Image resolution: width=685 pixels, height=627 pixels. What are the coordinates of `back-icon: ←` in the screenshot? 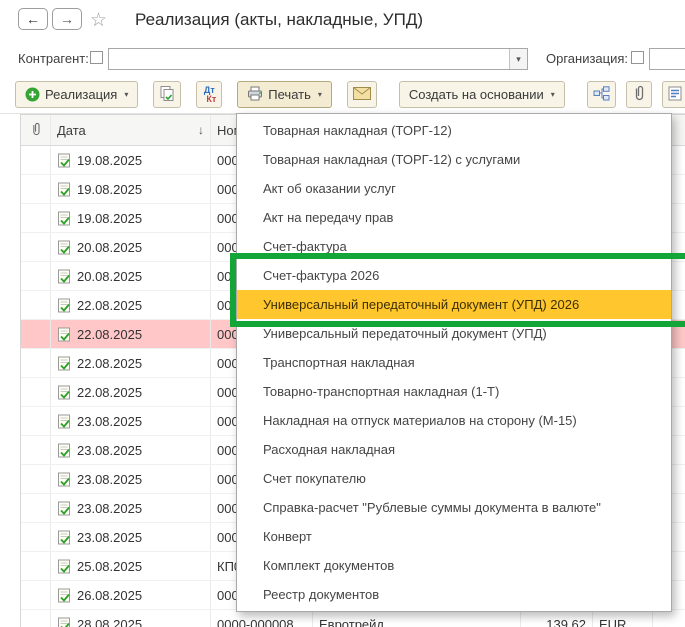 It's located at (33, 18).